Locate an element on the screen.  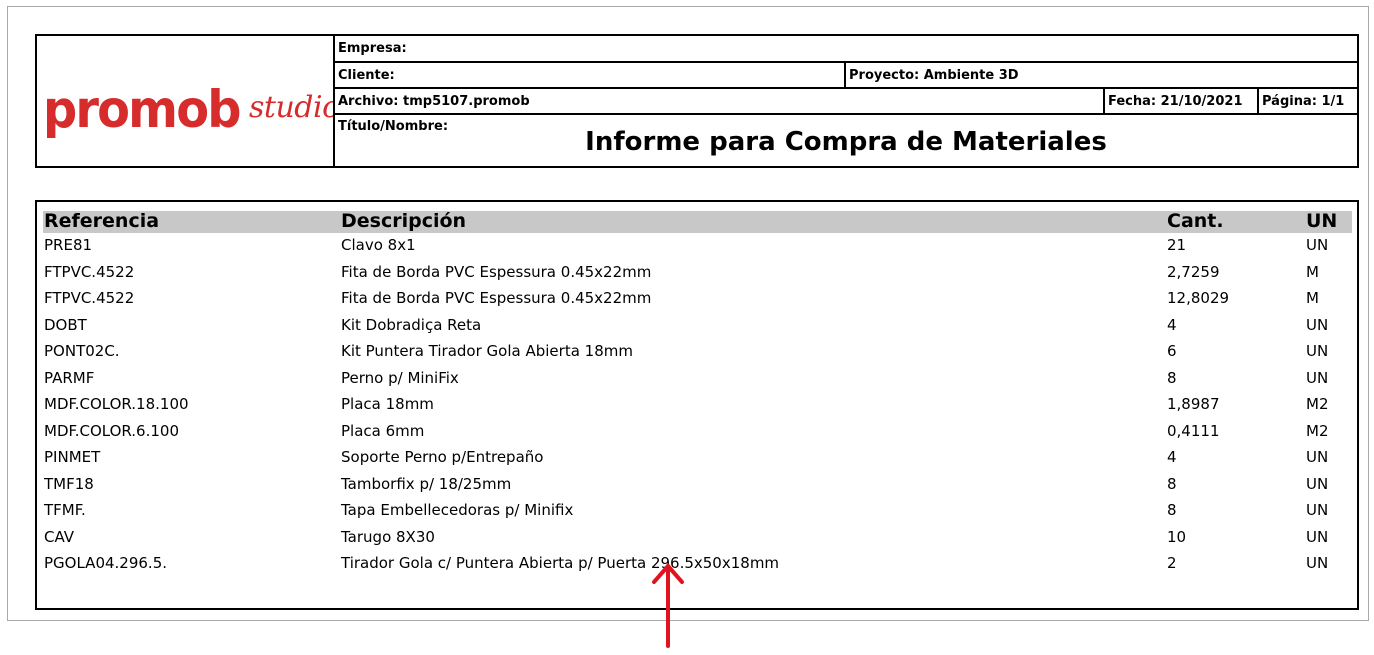
report-title: Informe para Compra de Materiales is located at coordinates (846, 142).